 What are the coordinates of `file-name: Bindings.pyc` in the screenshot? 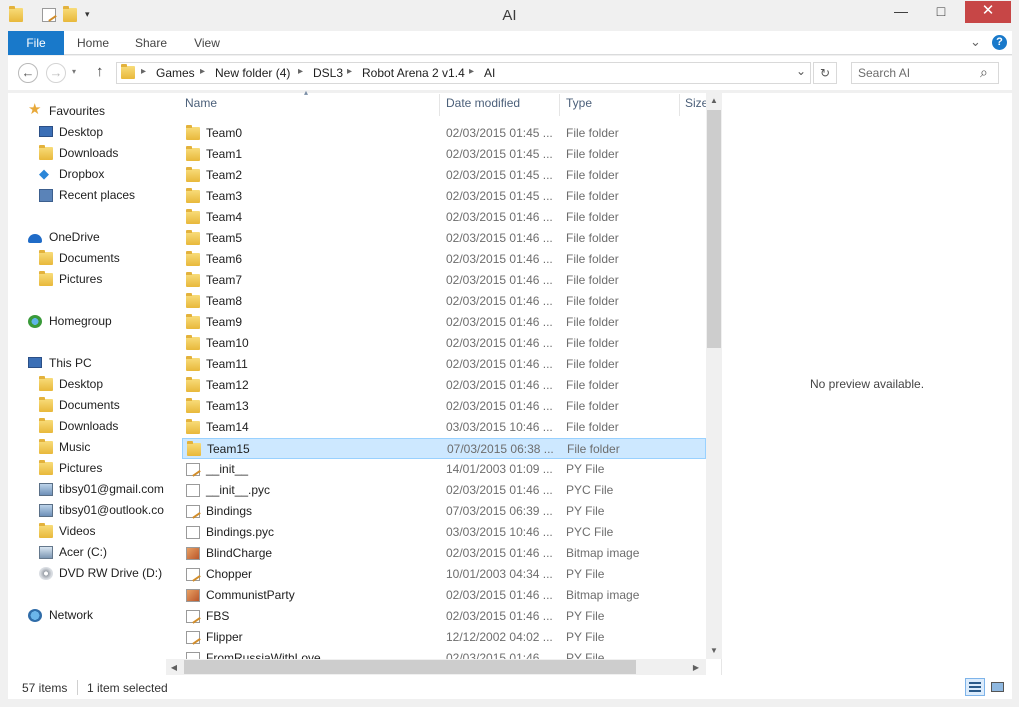 It's located at (240, 532).